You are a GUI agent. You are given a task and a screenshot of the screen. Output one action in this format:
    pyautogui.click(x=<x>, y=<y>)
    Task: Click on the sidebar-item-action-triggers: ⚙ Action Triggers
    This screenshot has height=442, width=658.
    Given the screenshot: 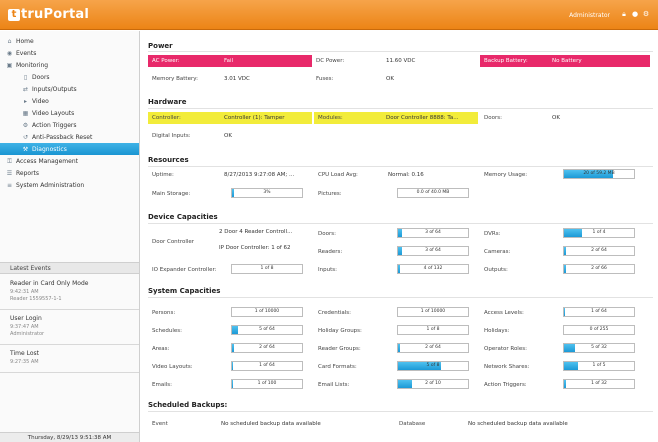 What is the action you would take?
    pyautogui.click(x=69, y=125)
    